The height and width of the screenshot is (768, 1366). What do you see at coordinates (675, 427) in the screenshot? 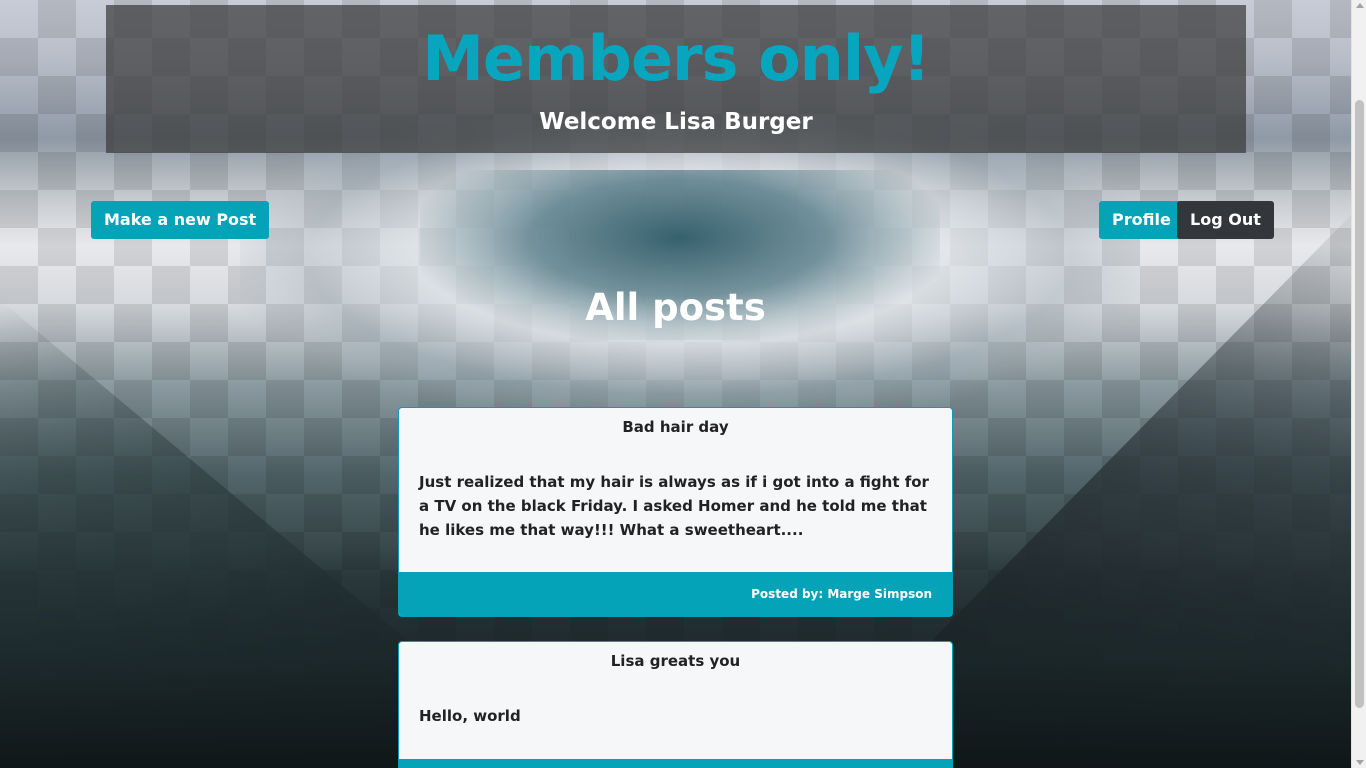
I see `post-title: Bad hair day` at bounding box center [675, 427].